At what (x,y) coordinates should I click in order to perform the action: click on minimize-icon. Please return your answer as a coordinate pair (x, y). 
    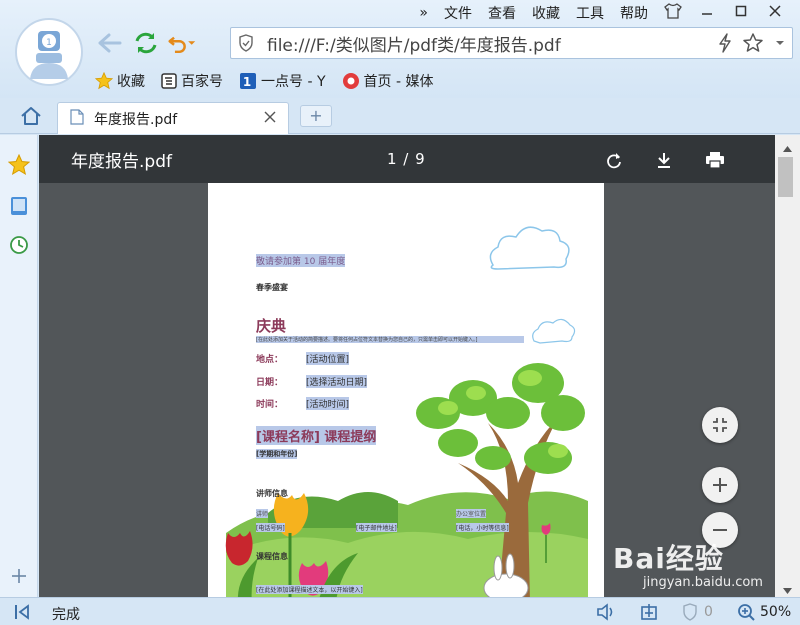
    Looking at the image, I should click on (707, 13).